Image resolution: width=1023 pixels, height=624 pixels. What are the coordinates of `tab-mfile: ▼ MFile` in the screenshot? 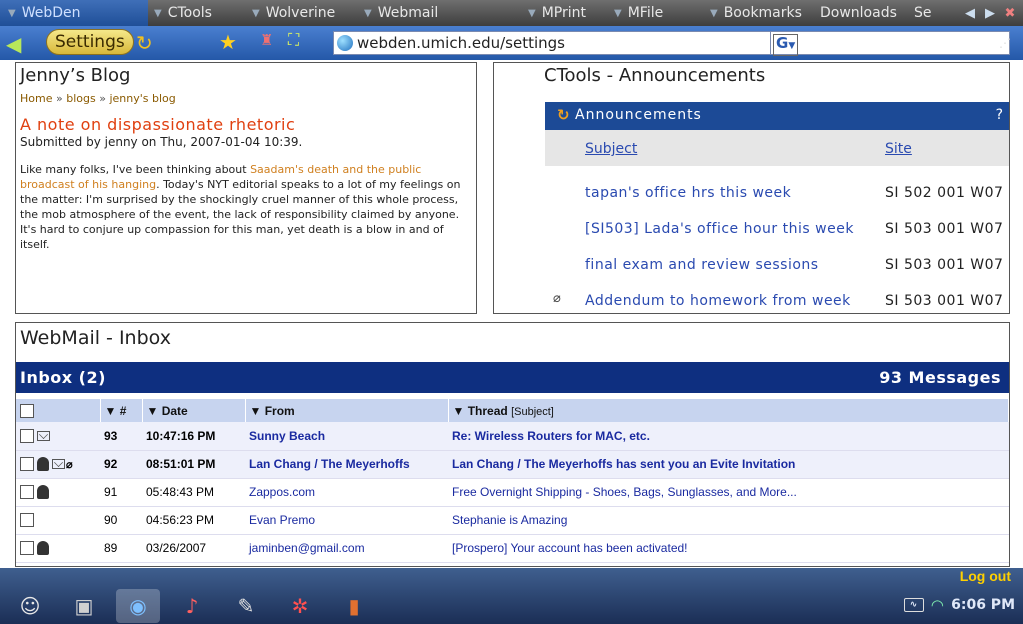 It's located at (653, 13).